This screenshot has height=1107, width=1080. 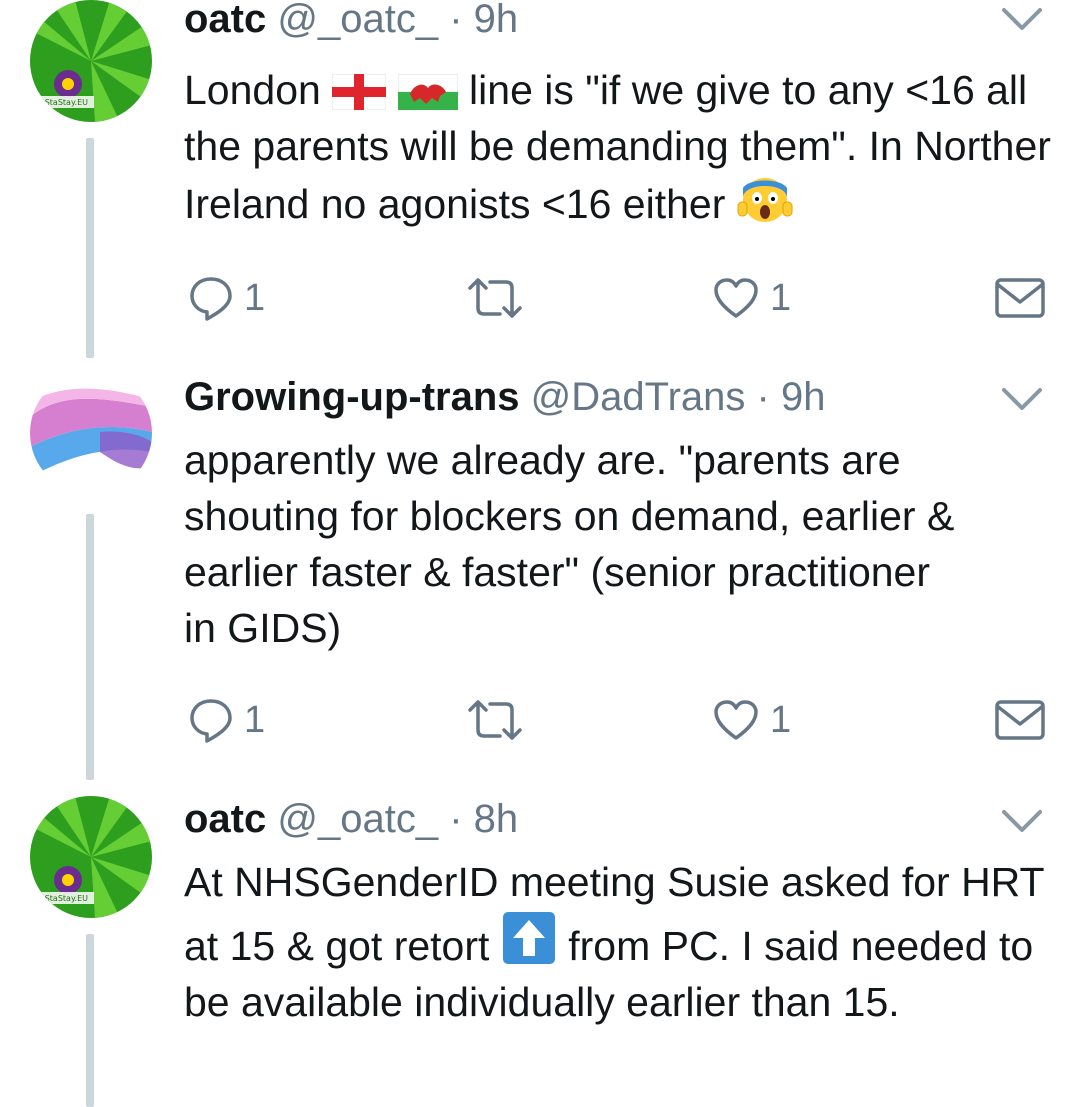 What do you see at coordinates (638, 397) in the screenshot?
I see `user-handle: @DadTrans` at bounding box center [638, 397].